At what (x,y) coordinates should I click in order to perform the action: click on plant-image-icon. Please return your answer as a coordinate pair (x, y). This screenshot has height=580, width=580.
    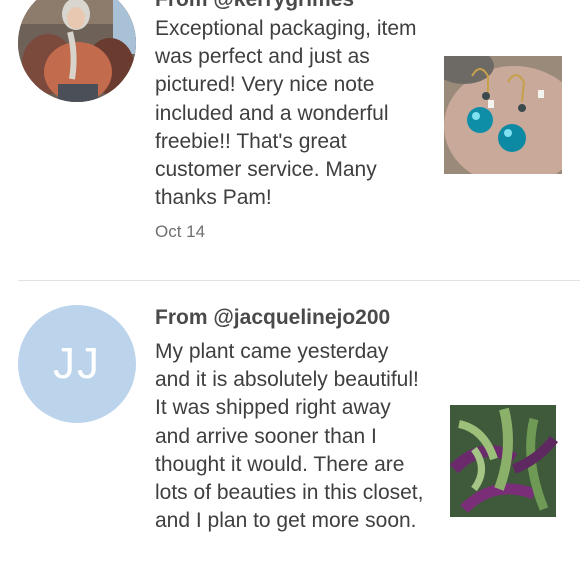
    Looking at the image, I should click on (503, 461).